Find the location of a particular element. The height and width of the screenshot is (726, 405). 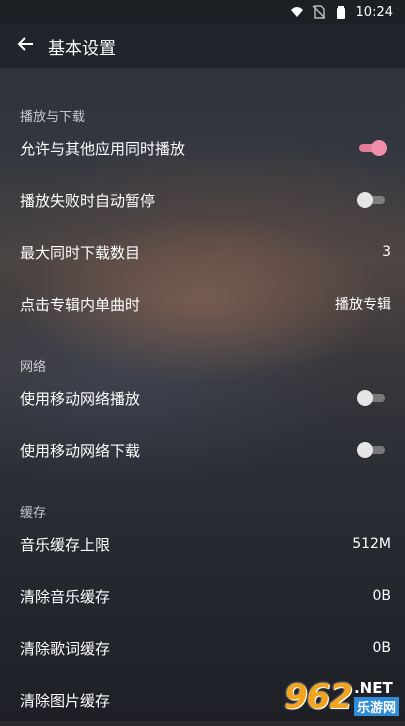

setting-label: 使用移动网络播放 is located at coordinates (80, 398).